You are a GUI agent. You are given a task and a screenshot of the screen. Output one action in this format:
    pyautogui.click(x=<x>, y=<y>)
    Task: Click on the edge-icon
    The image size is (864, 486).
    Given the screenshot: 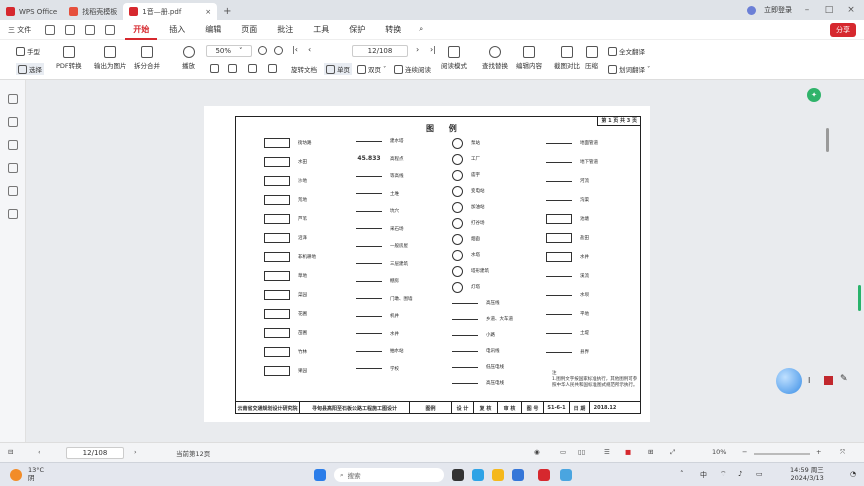 What is the action you would take?
    pyautogui.click(x=478, y=475)
    